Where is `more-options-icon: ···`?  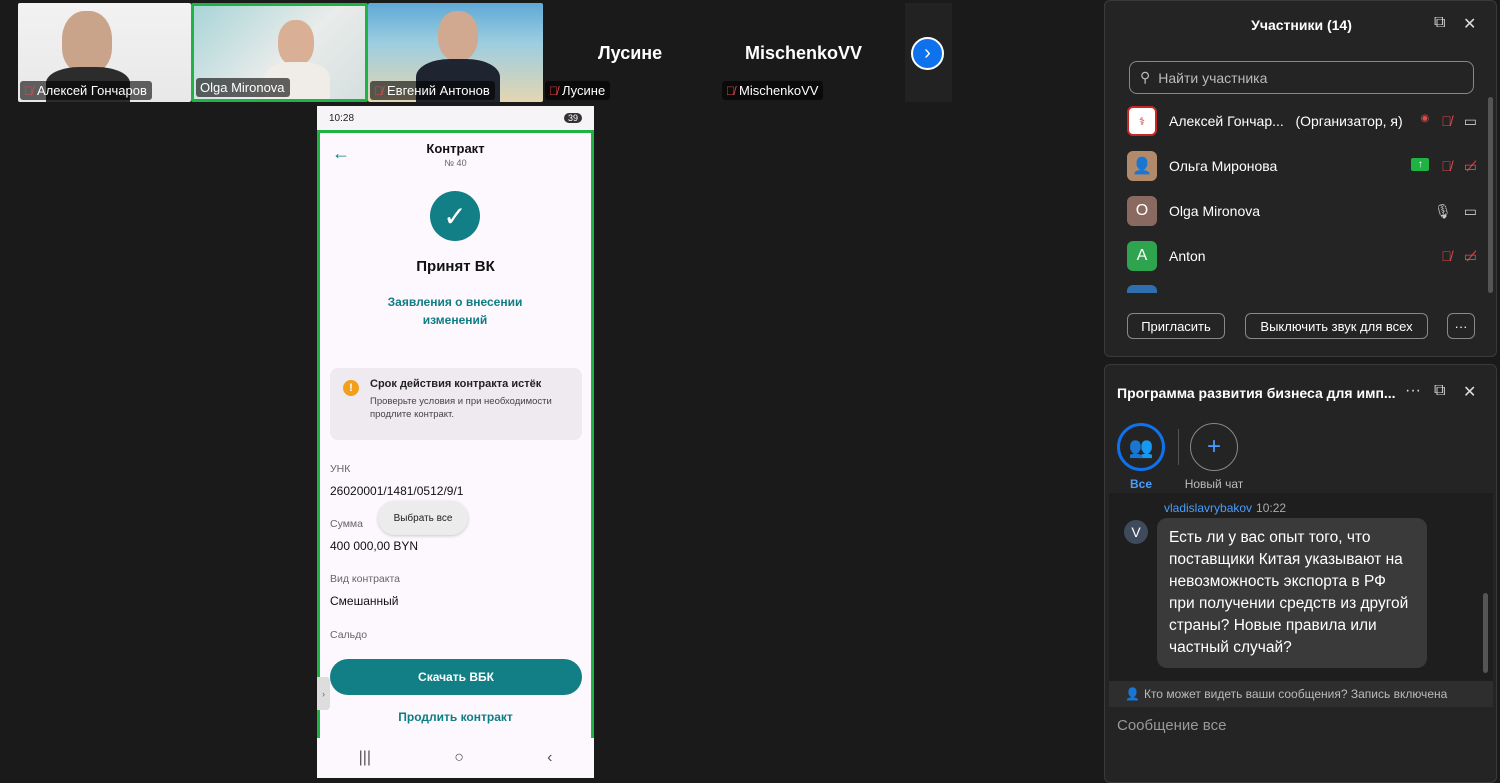 more-options-icon: ··· is located at coordinates (1413, 391).